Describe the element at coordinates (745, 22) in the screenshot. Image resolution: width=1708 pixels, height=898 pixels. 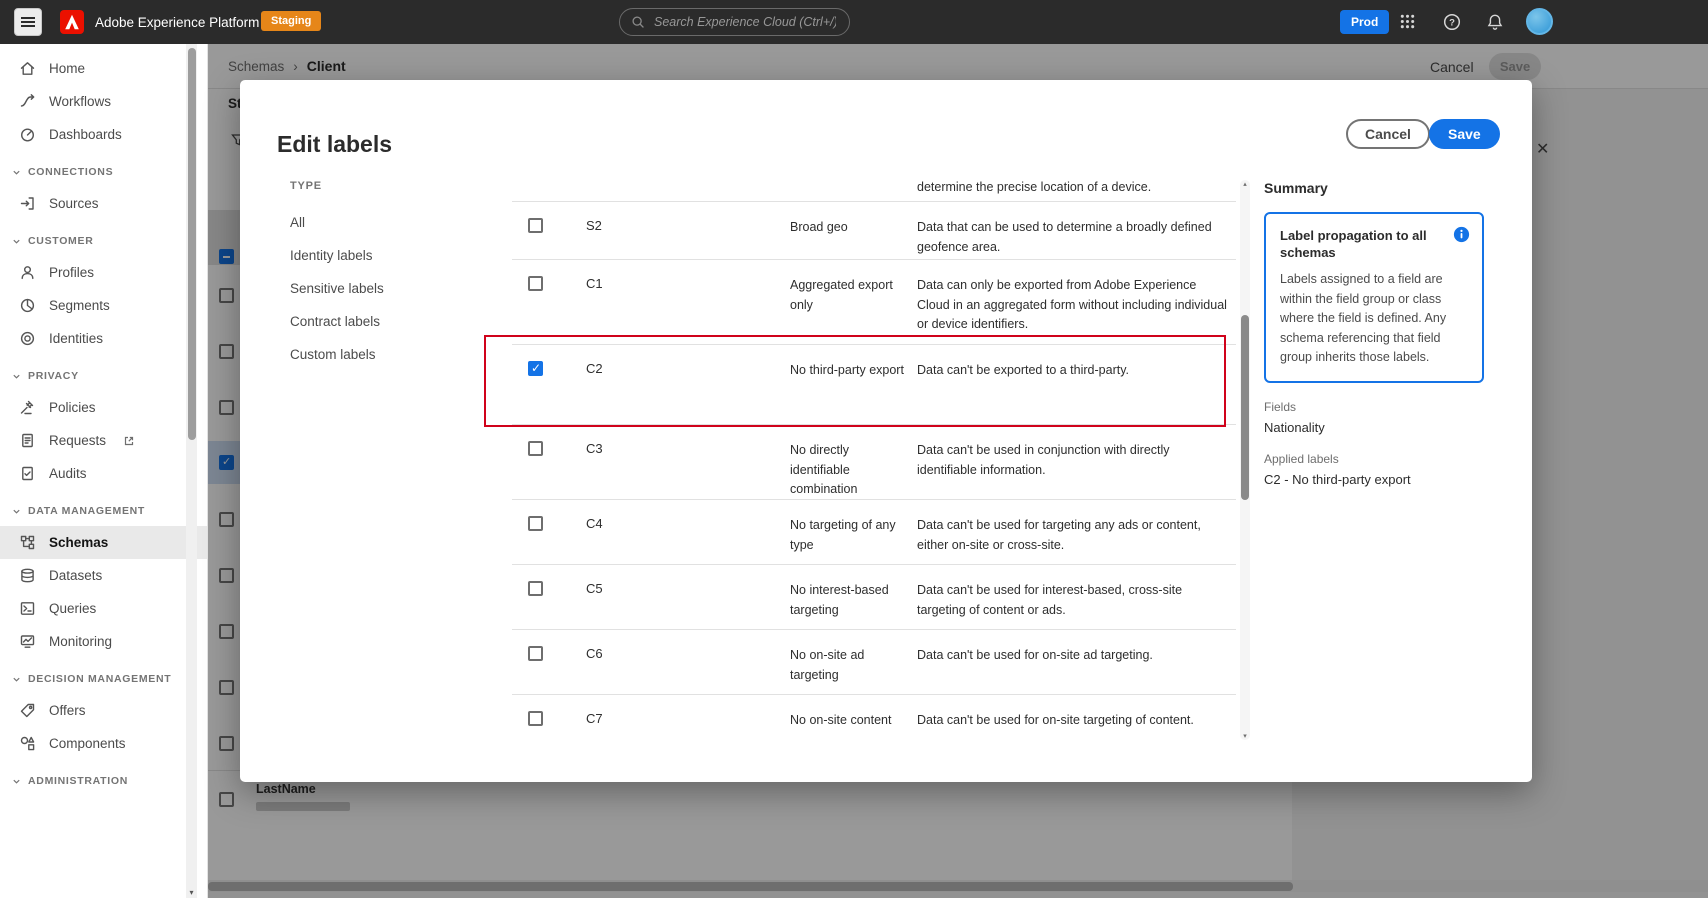
I see `search-input` at that location.